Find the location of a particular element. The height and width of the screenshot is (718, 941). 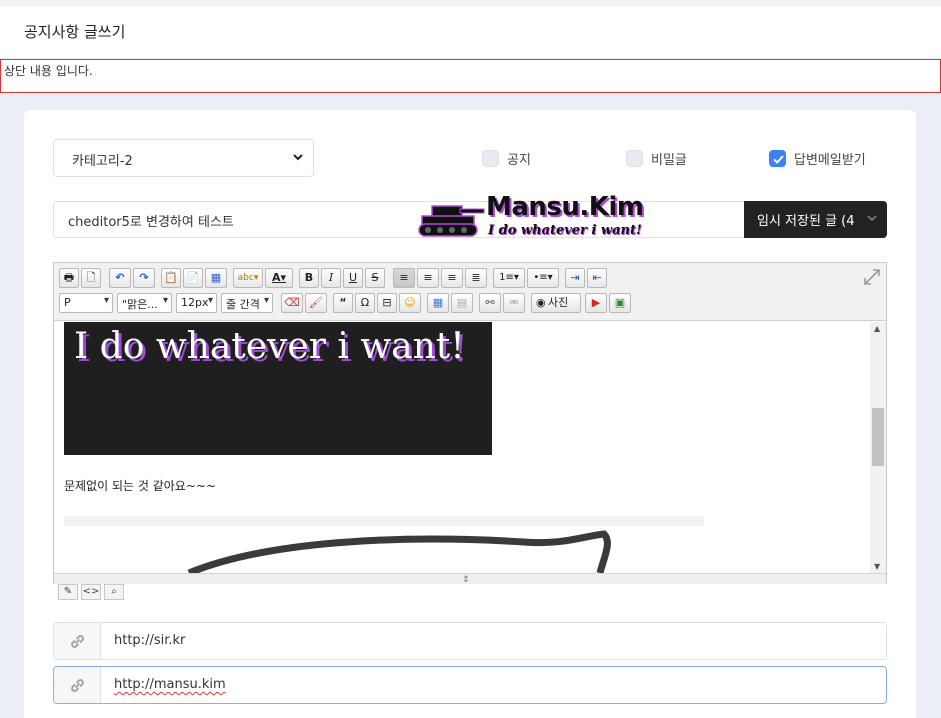

fullscreen-icon is located at coordinates (872, 277).